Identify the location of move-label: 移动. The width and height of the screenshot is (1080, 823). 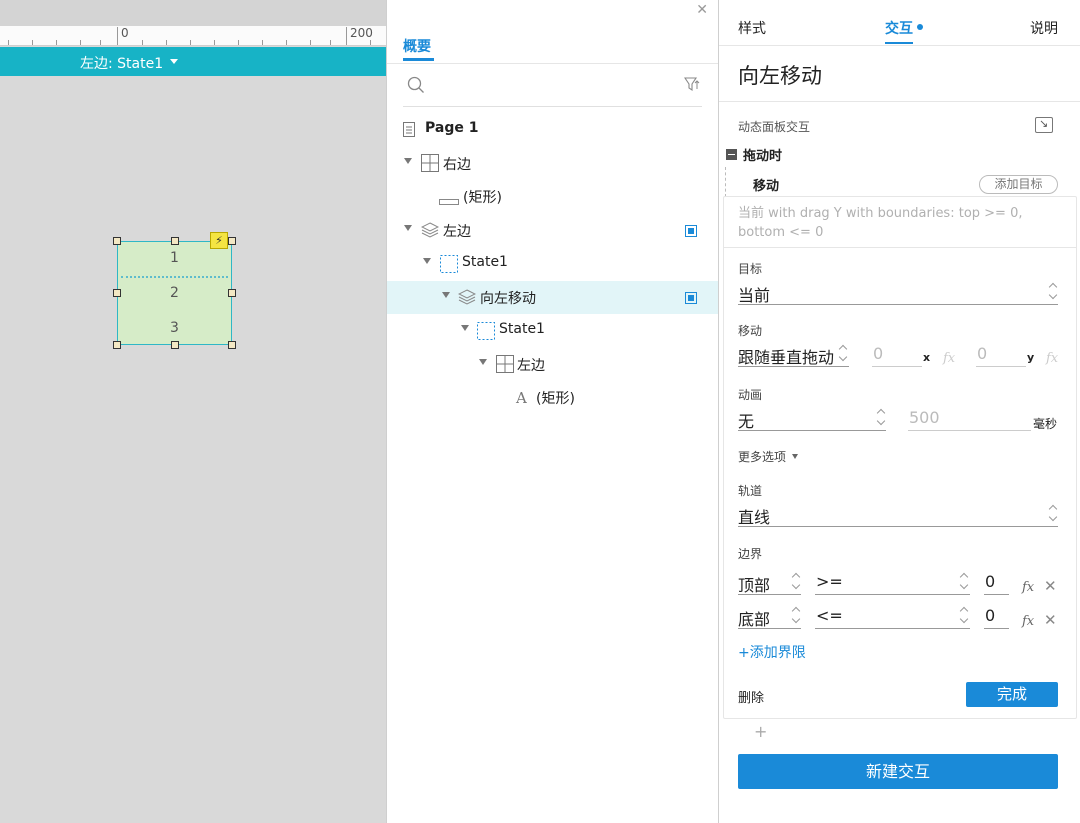
(750, 331).